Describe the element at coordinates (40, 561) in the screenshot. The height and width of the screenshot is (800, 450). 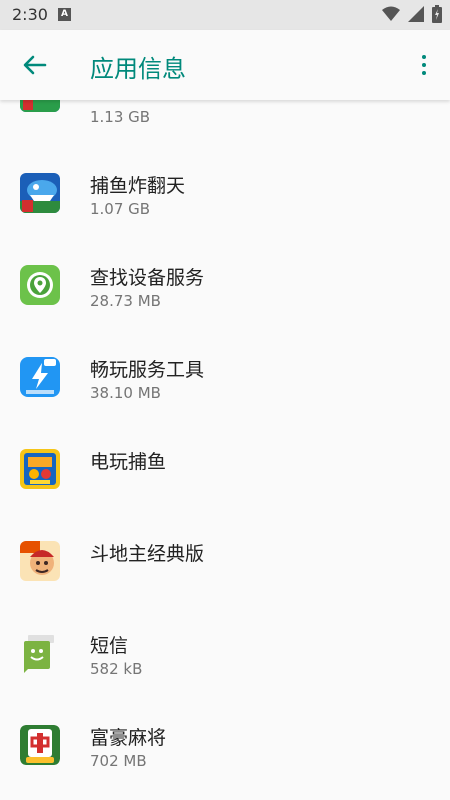
I see `doudizhu-icon` at that location.